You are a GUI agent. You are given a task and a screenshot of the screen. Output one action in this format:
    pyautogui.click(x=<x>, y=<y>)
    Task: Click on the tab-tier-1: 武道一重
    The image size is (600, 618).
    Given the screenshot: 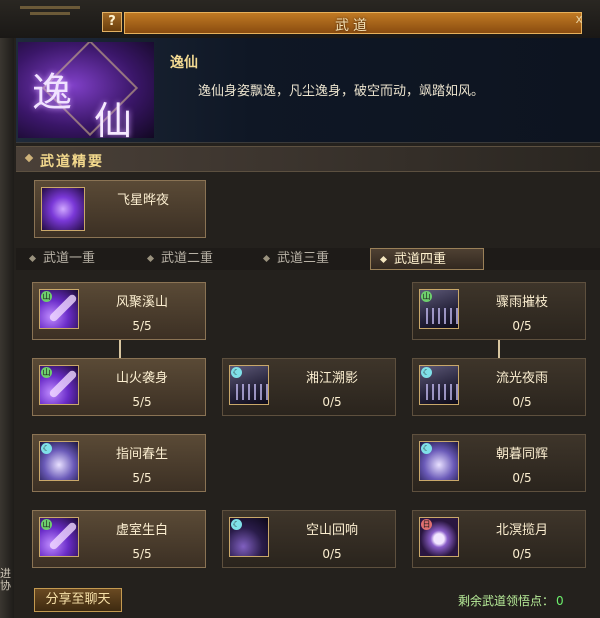 What is the action you would take?
    pyautogui.click(x=81, y=259)
    